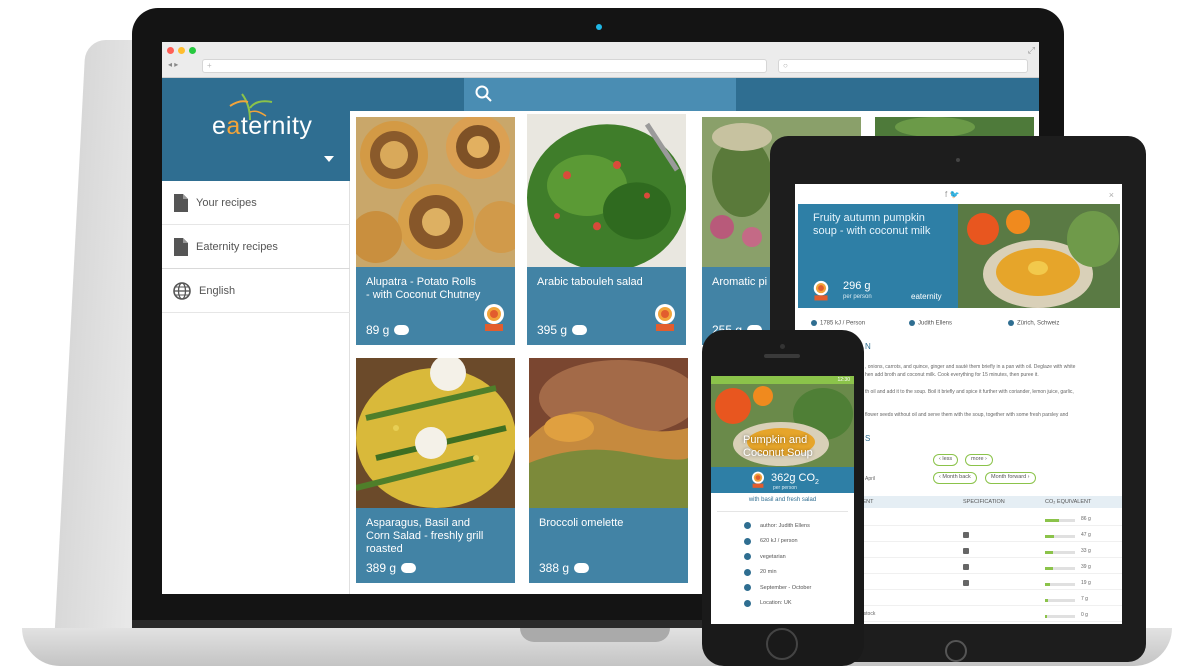 Image resolution: width=1187 pixels, height=666 pixels. Describe the element at coordinates (1086, 567) in the screenshot. I see `co2-row-value: 39 g` at that location.